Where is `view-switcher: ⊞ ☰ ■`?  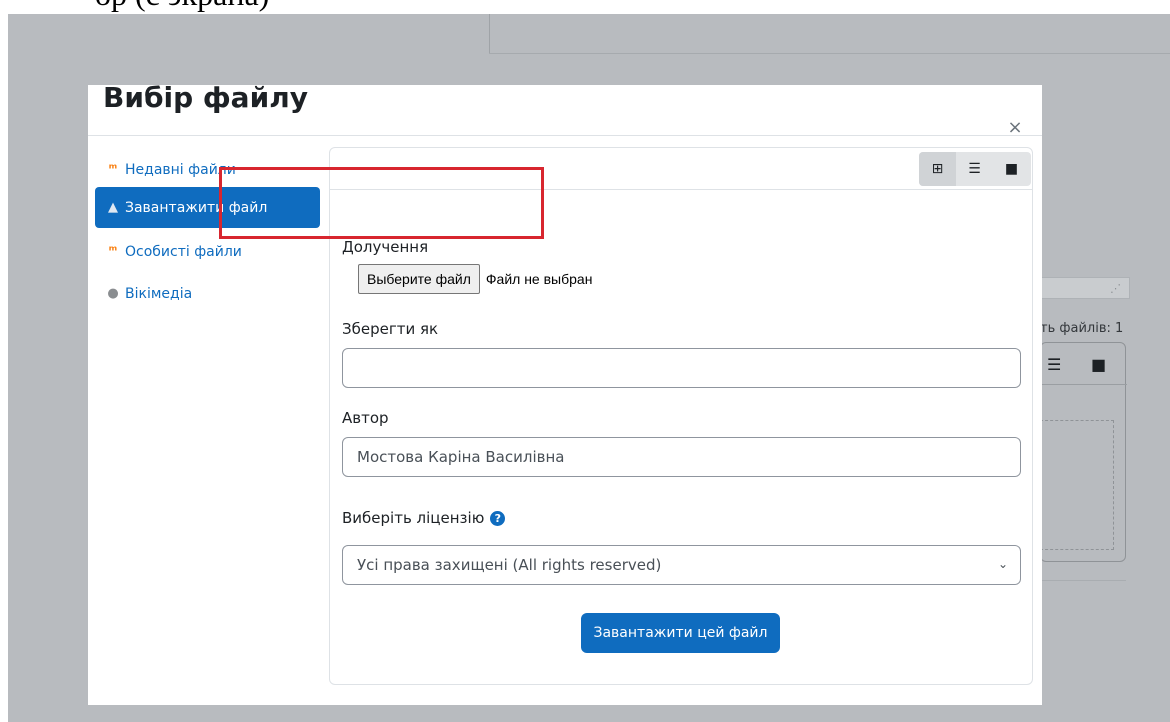
view-switcher: ⊞ ☰ ■ is located at coordinates (975, 169).